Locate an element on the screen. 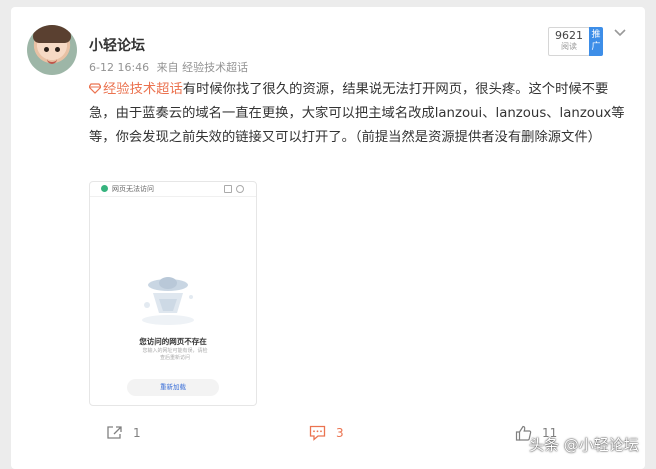 Image resolution: width=656 pixels, height=469 pixels. watermark: 头条 @小轻论坛 is located at coordinates (584, 445).